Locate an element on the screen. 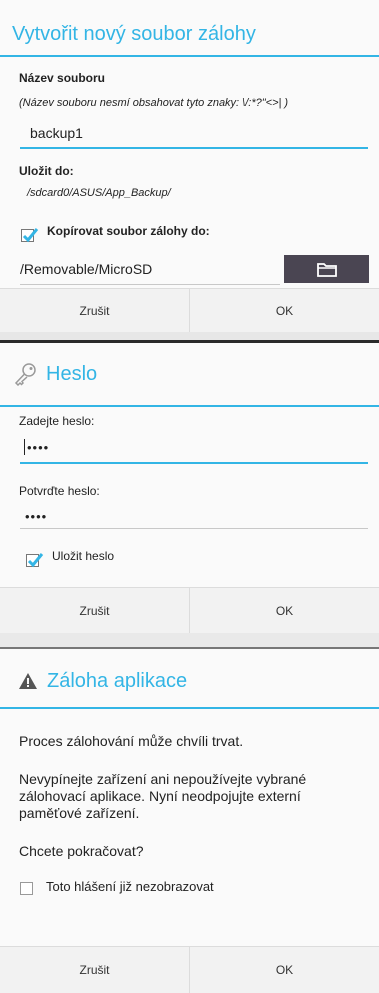  copy-checkbox is located at coordinates (30, 235).